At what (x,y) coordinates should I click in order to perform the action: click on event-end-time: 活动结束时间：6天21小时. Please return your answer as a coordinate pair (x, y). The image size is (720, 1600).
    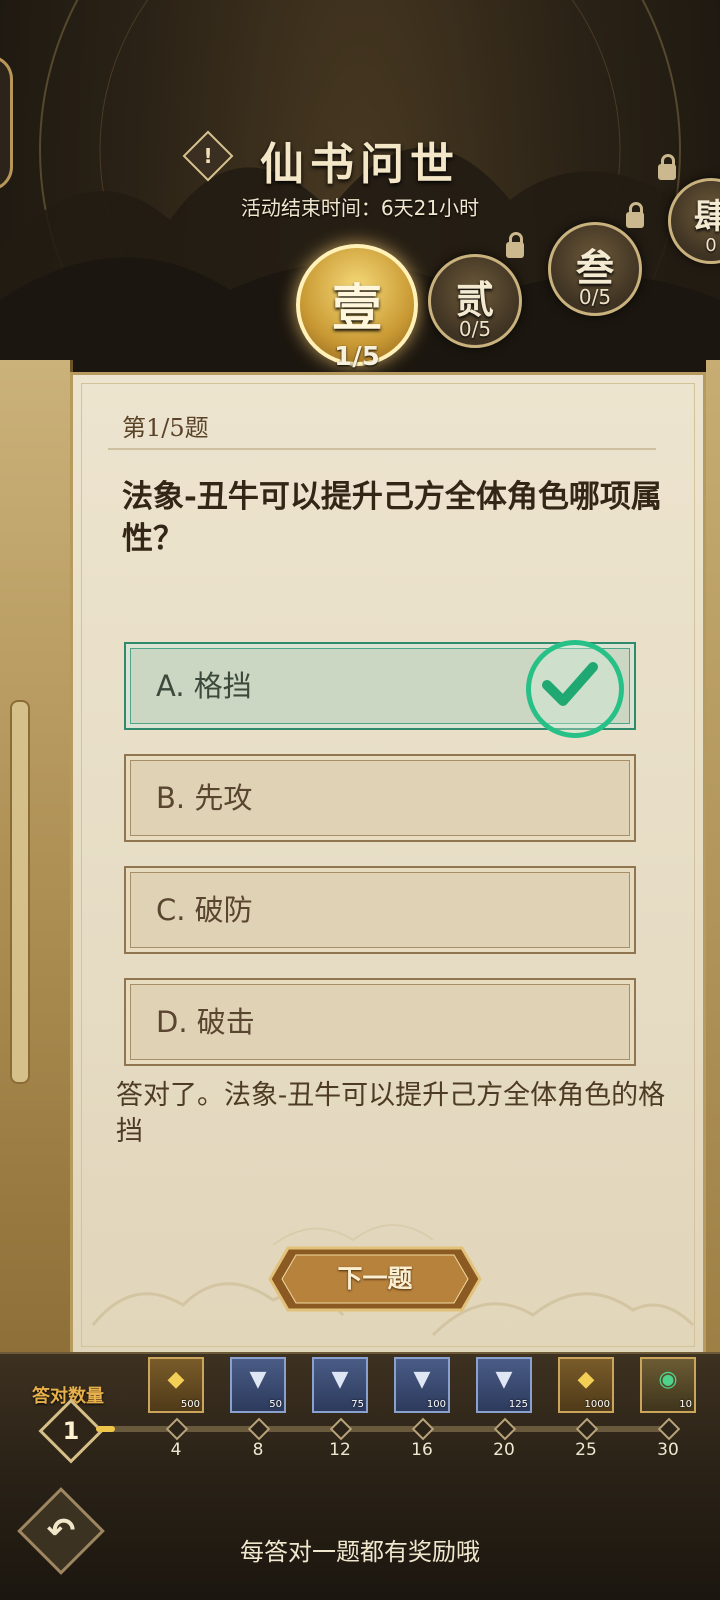
    Looking at the image, I should click on (360, 208).